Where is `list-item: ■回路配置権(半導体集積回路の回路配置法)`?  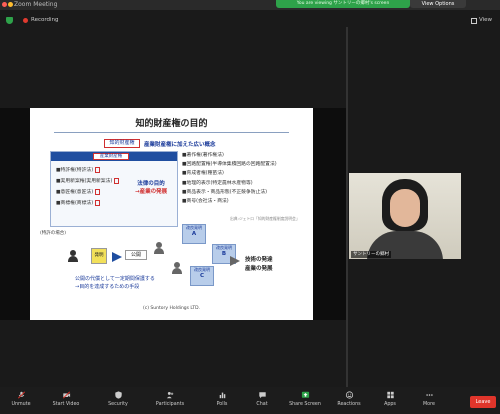 list-item: ■回路配置権(半導体集積回路の回路配置法) is located at coordinates (229, 165).